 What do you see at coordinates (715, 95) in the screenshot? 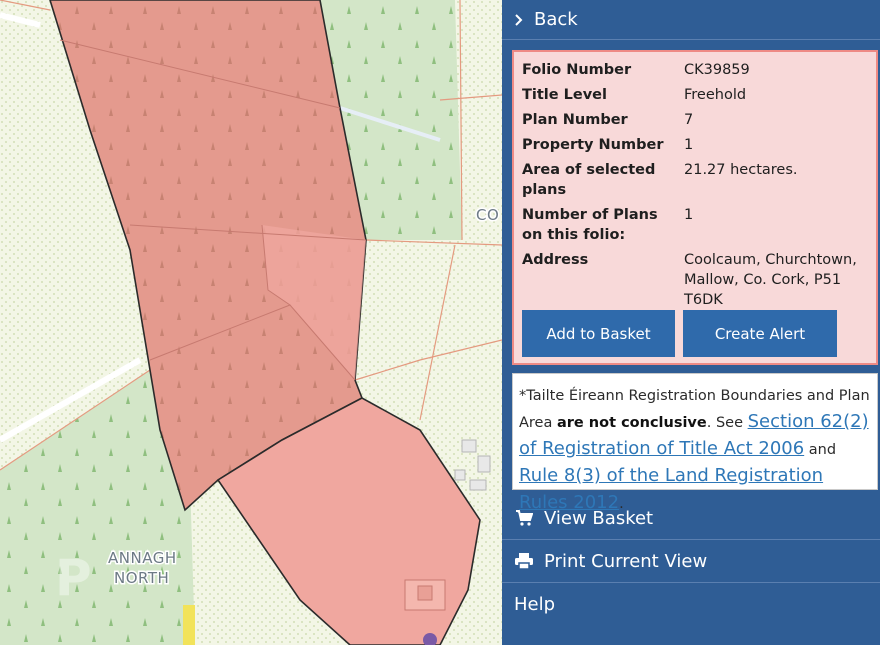
I see `title-level-value: Freehold` at bounding box center [715, 95].